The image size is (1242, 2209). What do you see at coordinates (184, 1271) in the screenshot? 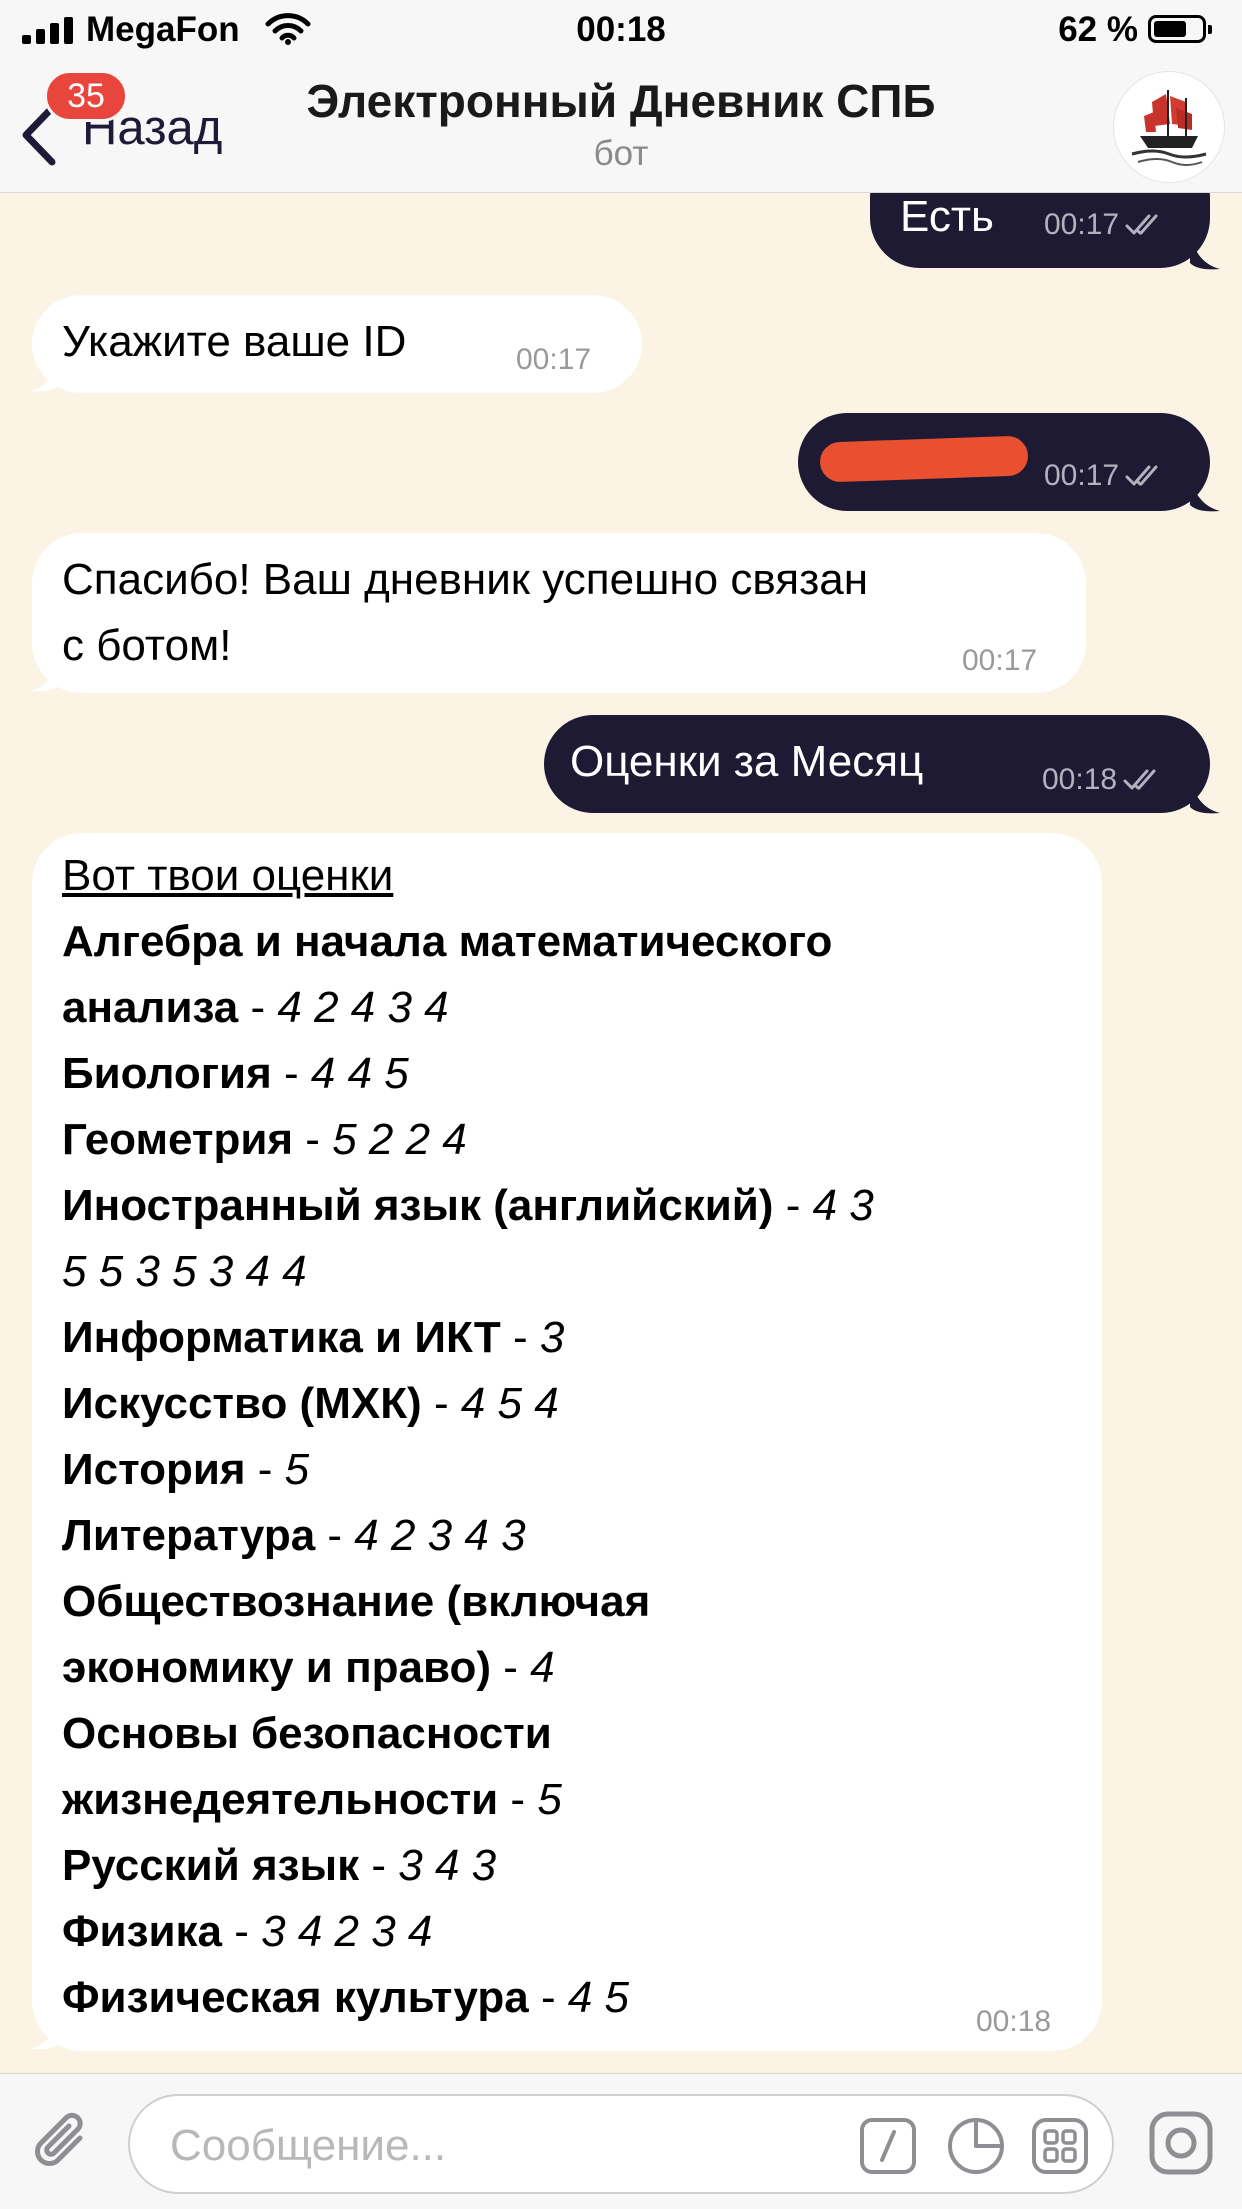
I see `marks: 5 5 3 5 3 4 4` at bounding box center [184, 1271].